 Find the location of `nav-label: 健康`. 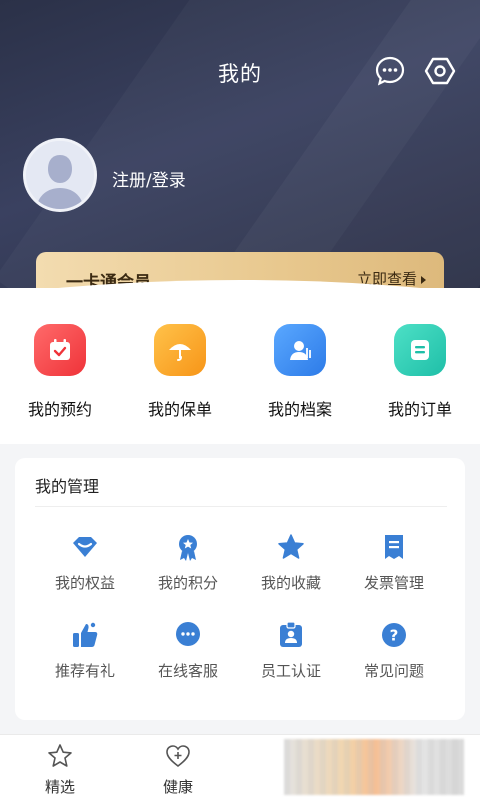

nav-label: 健康 is located at coordinates (177, 787).